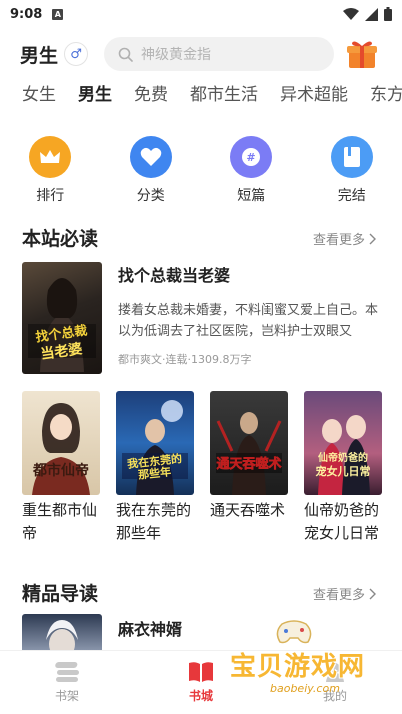 This screenshot has width=402, height=714. I want to click on svg-text: 都市仙帝, so click(60, 470).